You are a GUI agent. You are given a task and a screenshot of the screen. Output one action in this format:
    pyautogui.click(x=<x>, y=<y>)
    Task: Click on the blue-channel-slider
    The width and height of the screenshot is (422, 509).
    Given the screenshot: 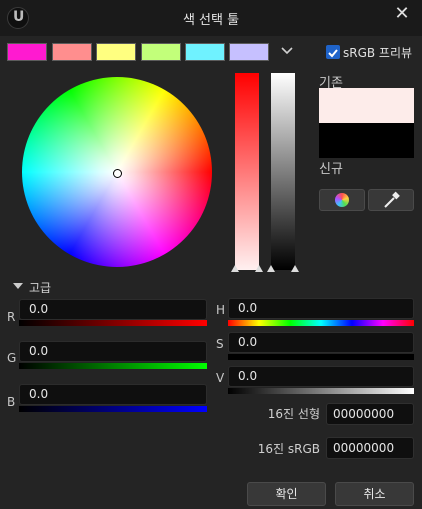 What is the action you would take?
    pyautogui.click(x=113, y=409)
    